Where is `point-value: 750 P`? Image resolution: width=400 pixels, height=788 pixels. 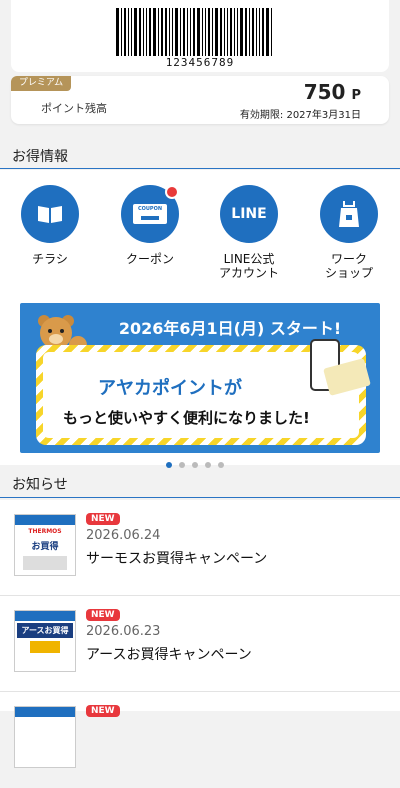
point-value: 750 P is located at coordinates (332, 92).